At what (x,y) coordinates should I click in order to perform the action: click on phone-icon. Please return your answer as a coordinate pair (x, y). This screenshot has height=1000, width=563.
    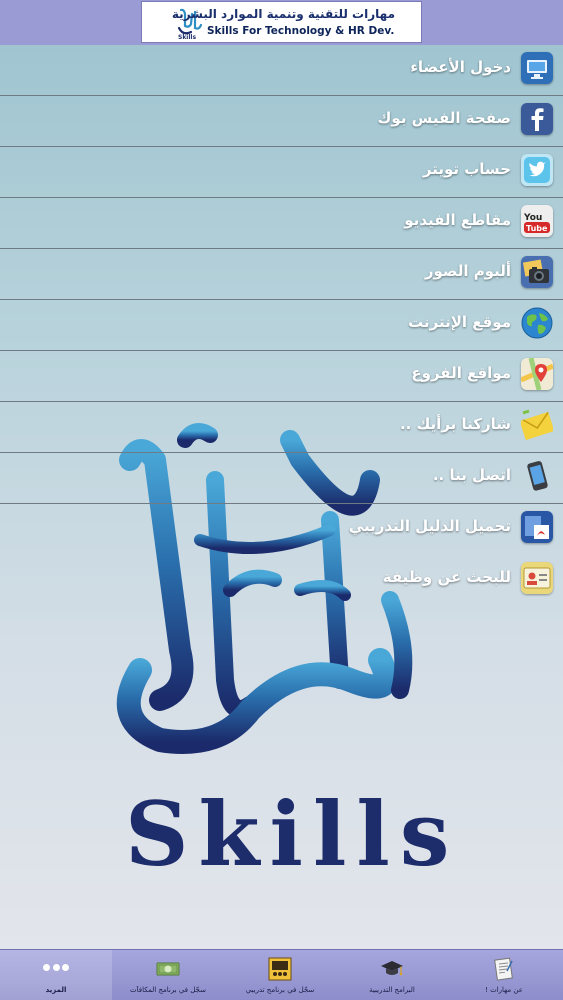
    Looking at the image, I should click on (537, 476).